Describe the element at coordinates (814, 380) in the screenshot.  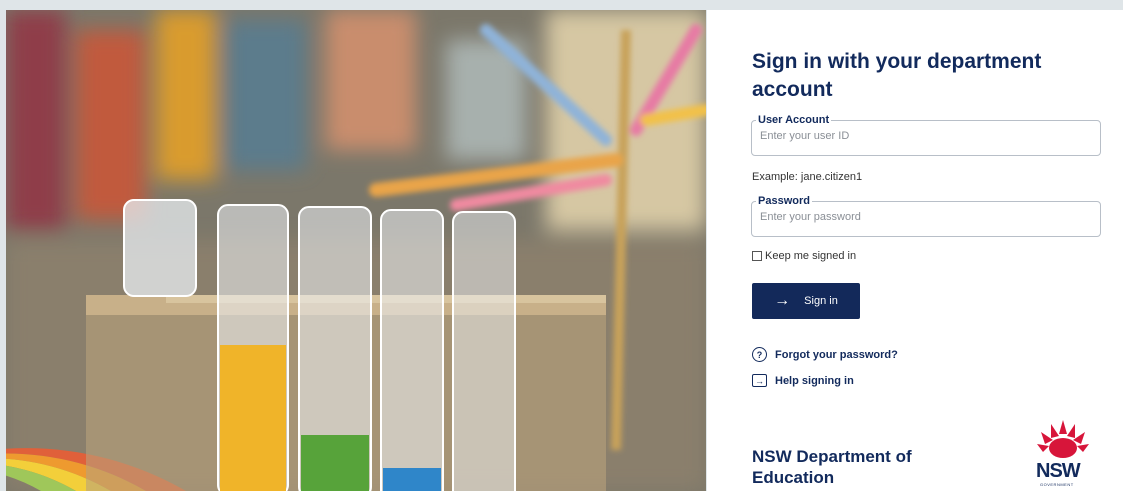
I see `help-signing-in-label: Help signing in` at that location.